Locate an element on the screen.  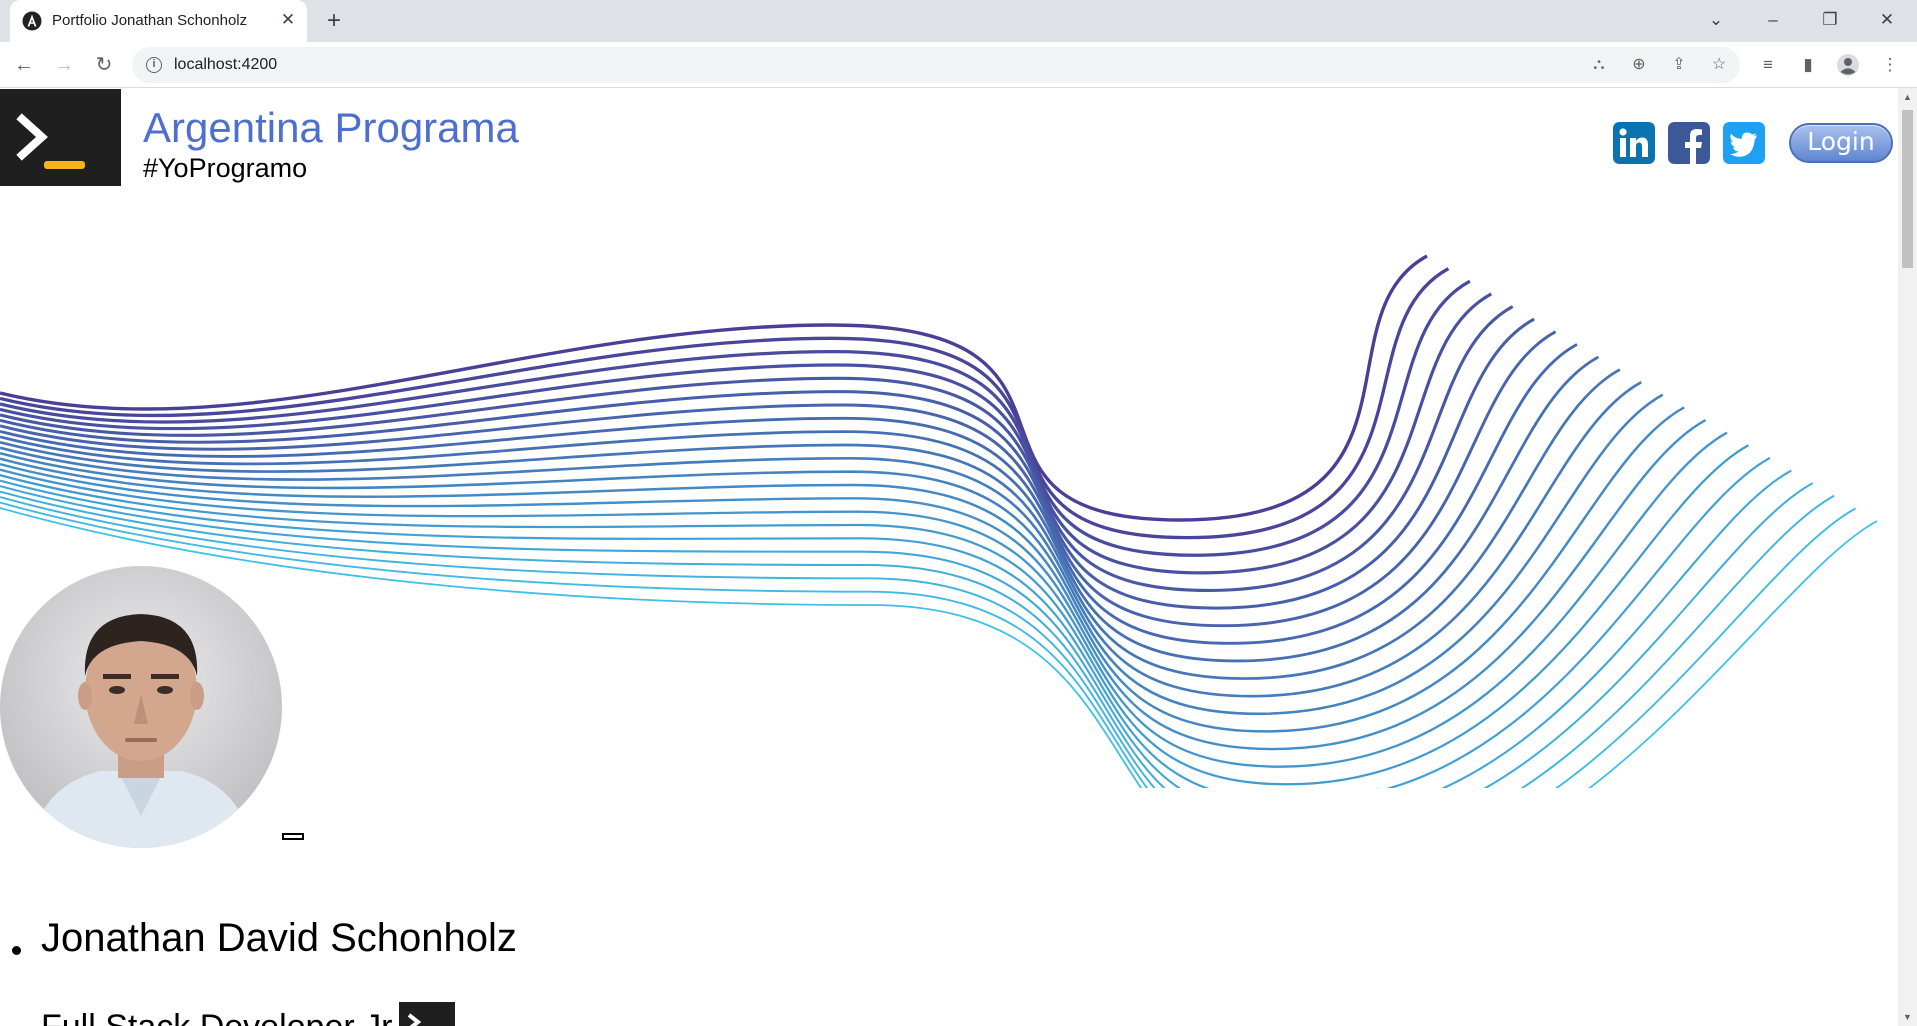
scrollbar-thumb is located at coordinates (1907, 189).